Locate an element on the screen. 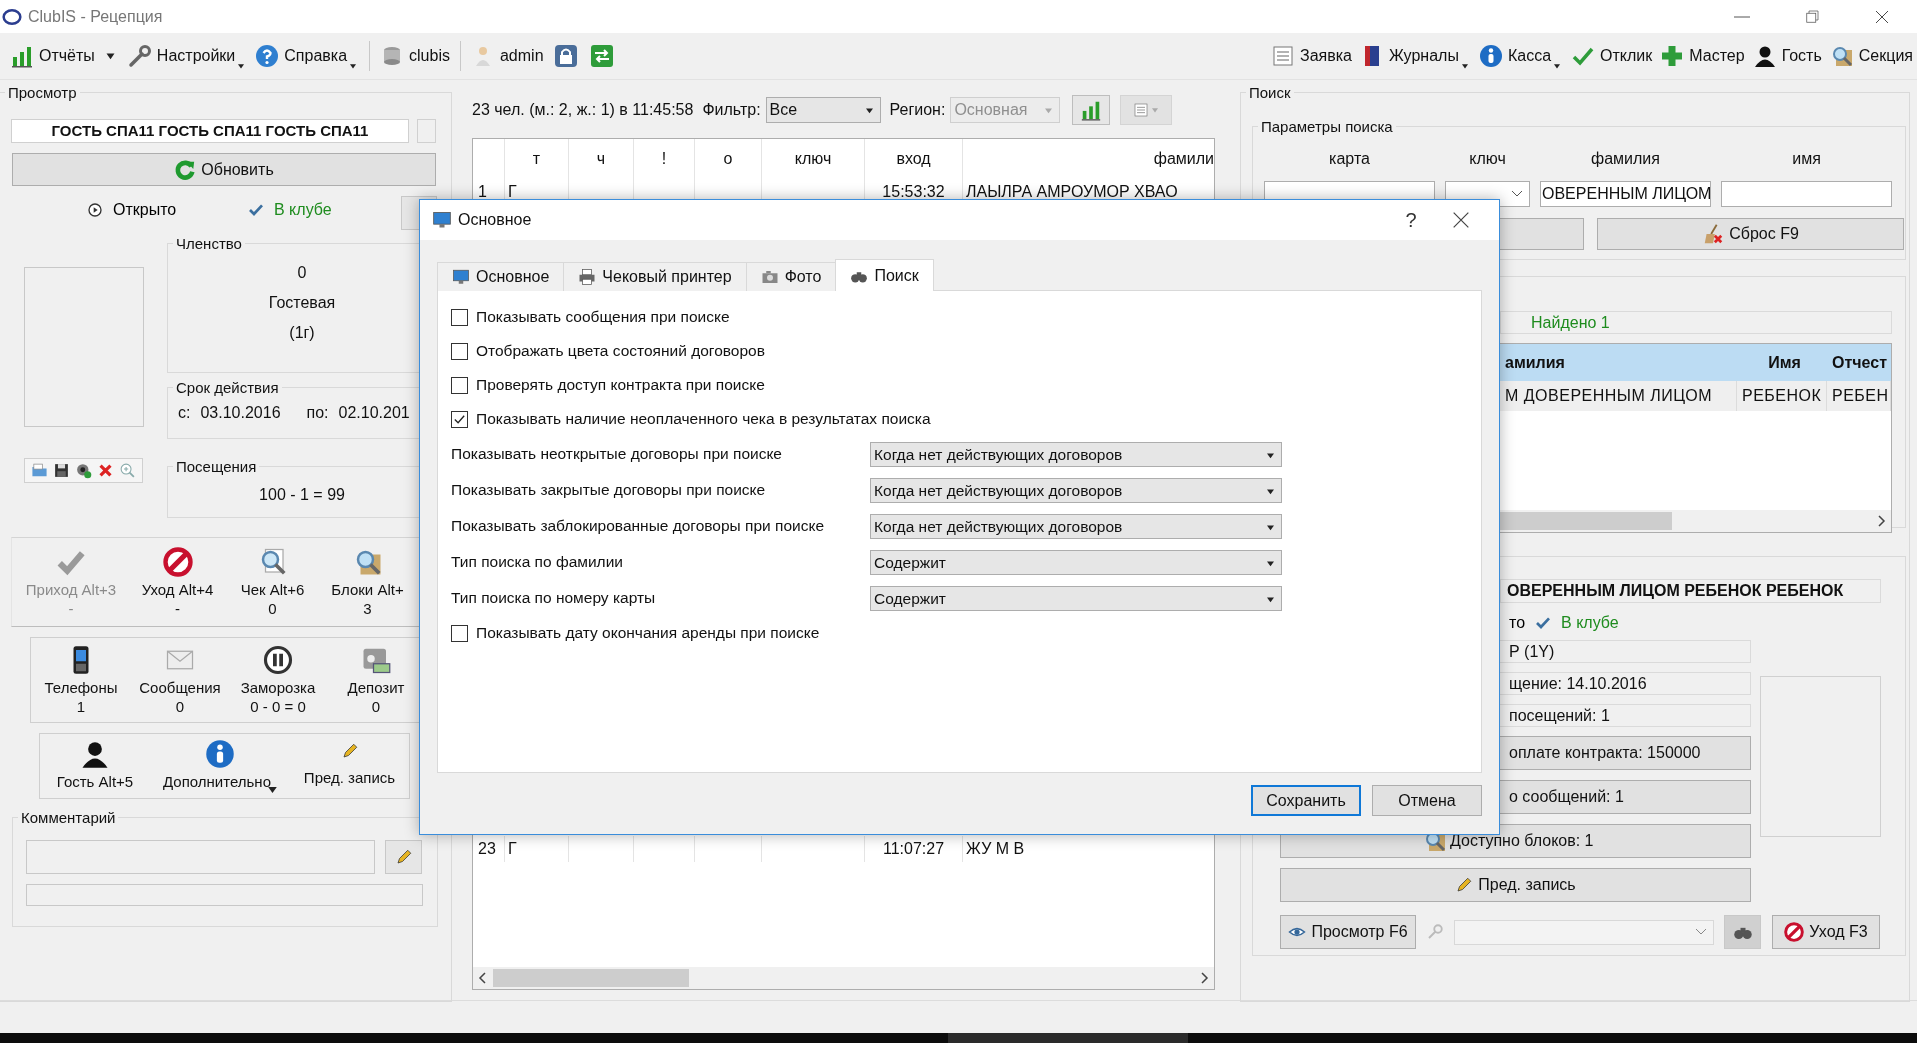 The image size is (1917, 1043). reset-button: Сброс F9 is located at coordinates (1750, 234).